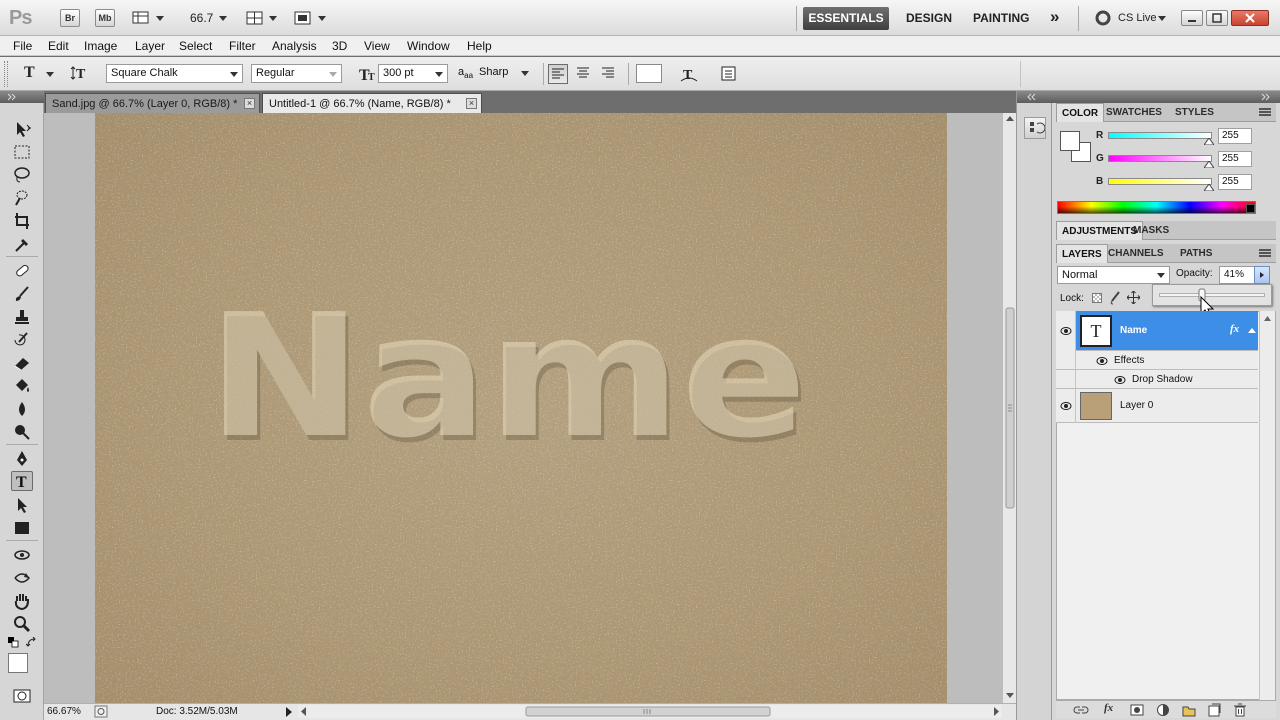  What do you see at coordinates (1235, 182) in the screenshot?
I see `channel-b-input: 255` at bounding box center [1235, 182].